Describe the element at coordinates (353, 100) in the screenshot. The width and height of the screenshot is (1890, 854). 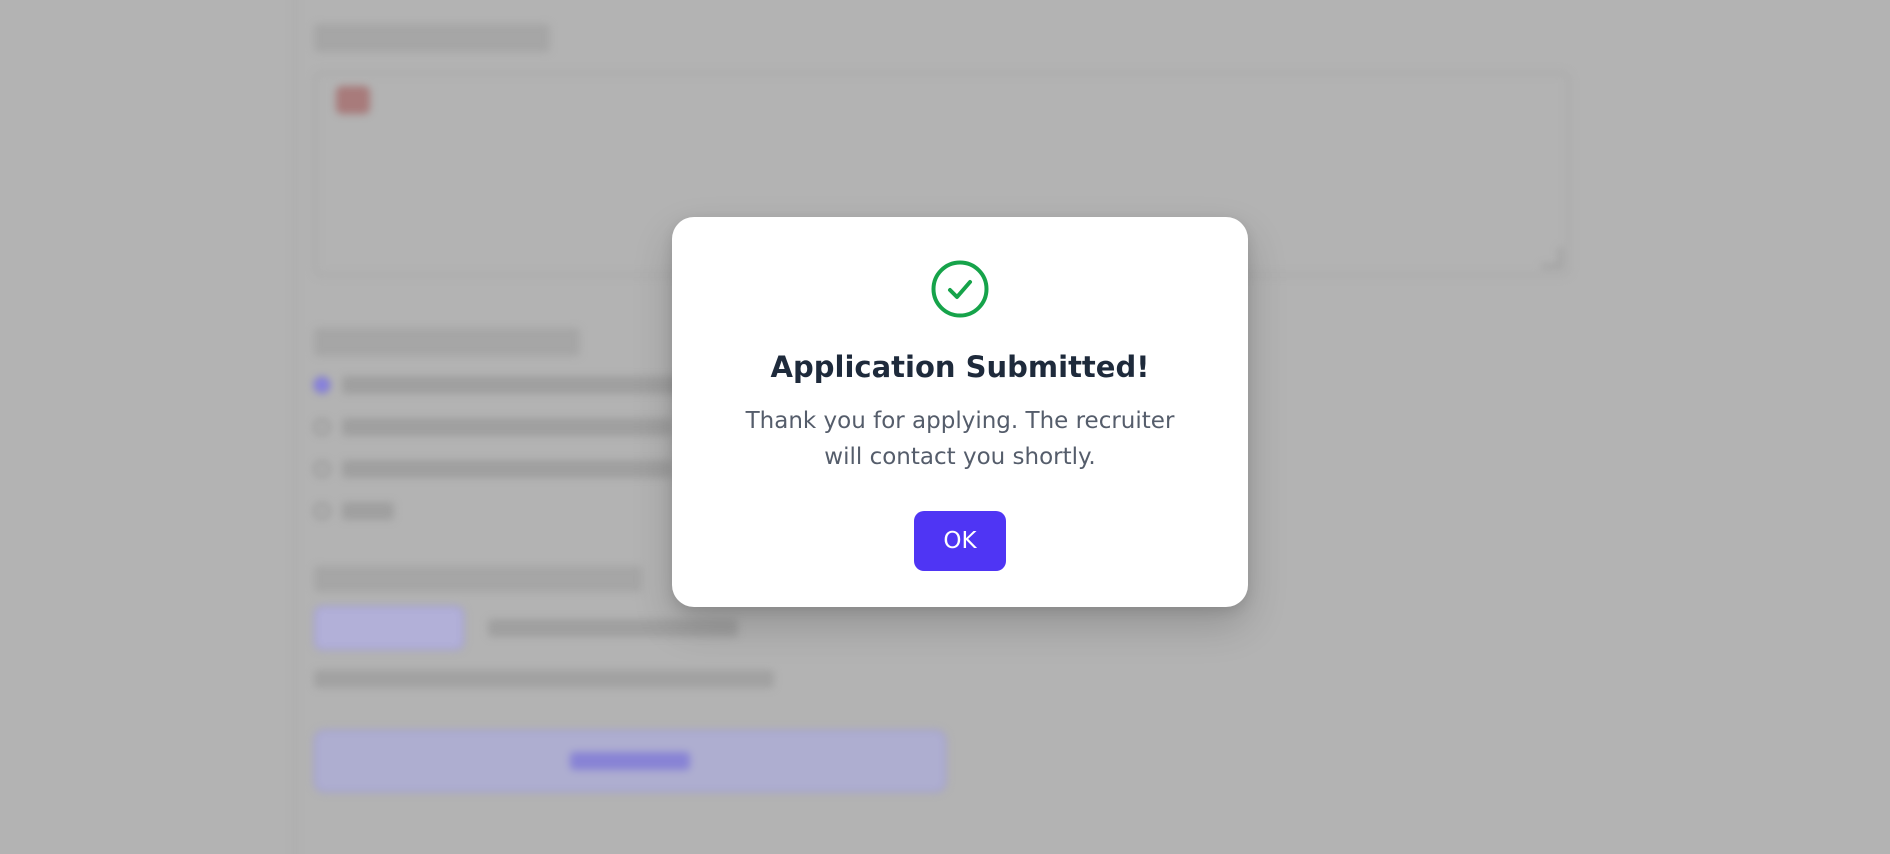
I see `textarea-mark` at that location.